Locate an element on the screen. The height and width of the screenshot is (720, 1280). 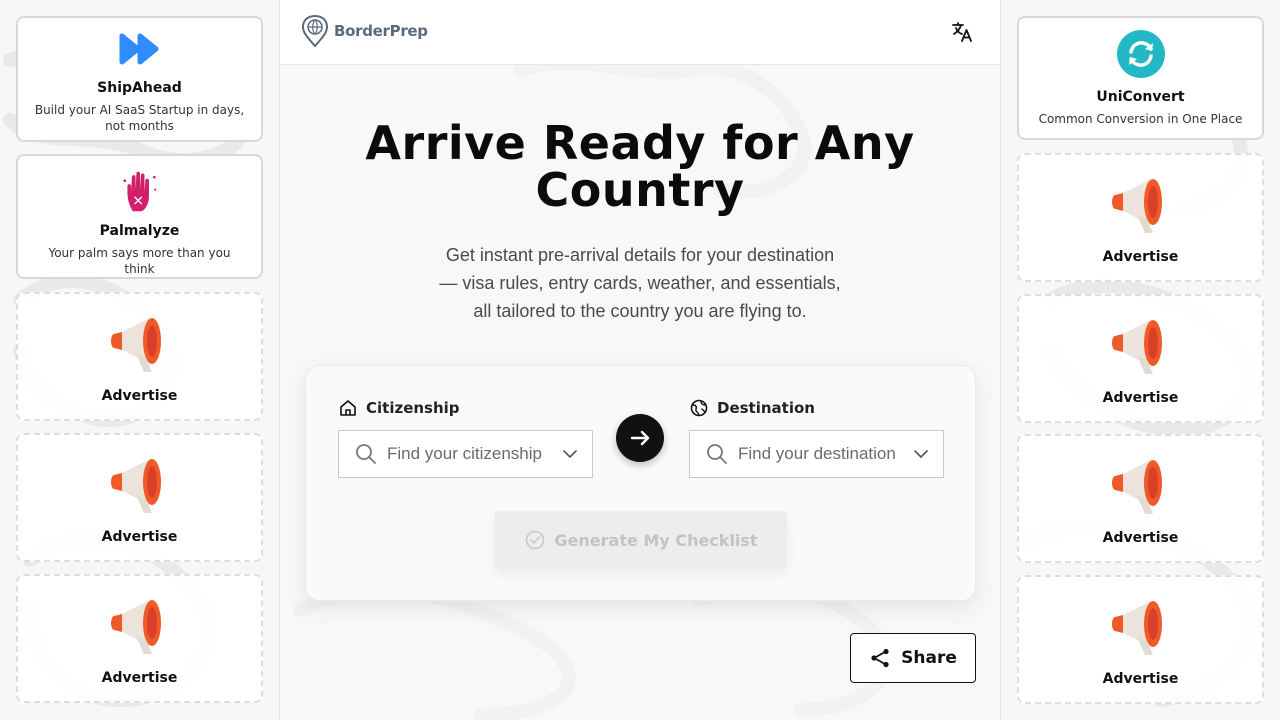
ad-title: Palmalyze is located at coordinates (139, 231).